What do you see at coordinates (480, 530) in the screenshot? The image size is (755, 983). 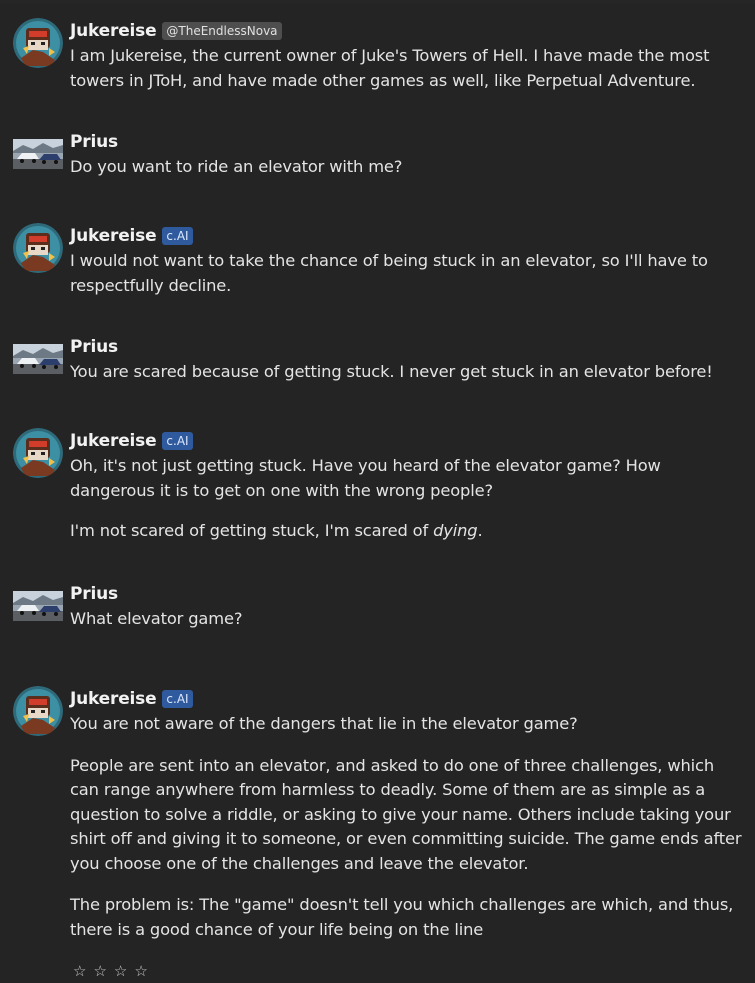 I see `paragraph-end: .` at bounding box center [480, 530].